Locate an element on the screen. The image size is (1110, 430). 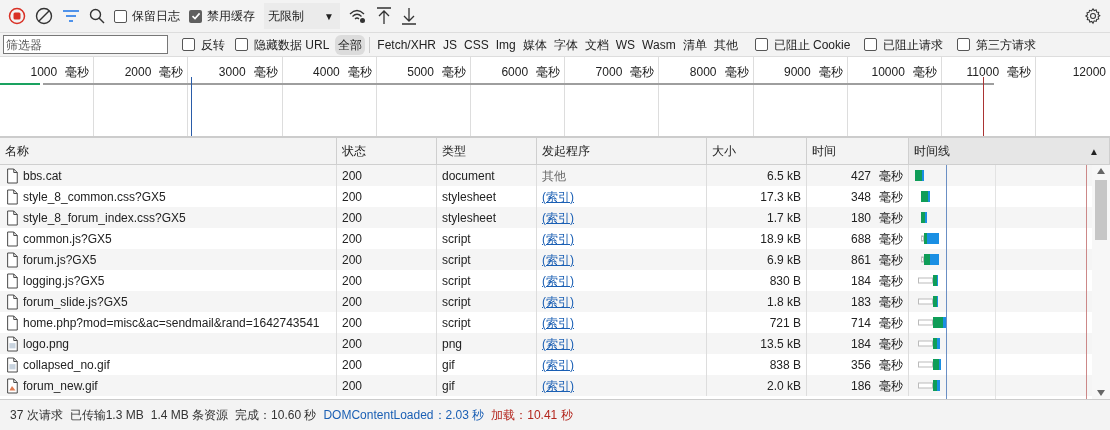
column-header: 类型 is located at coordinates (487, 151).